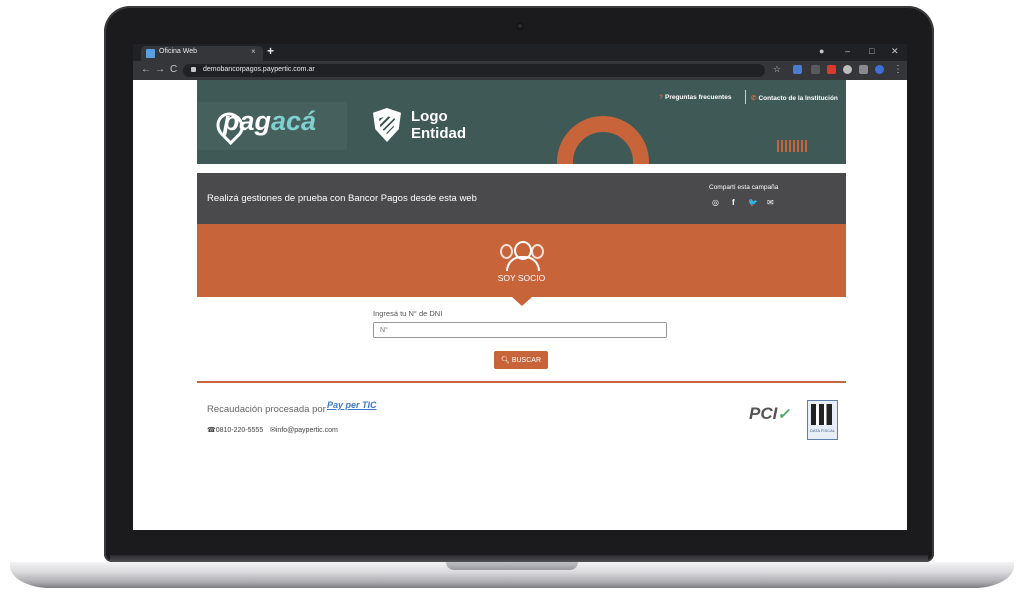 This screenshot has width=1024, height=598. Describe the element at coordinates (744, 187) in the screenshot. I see `share-label: Compartí esta campaña` at that location.